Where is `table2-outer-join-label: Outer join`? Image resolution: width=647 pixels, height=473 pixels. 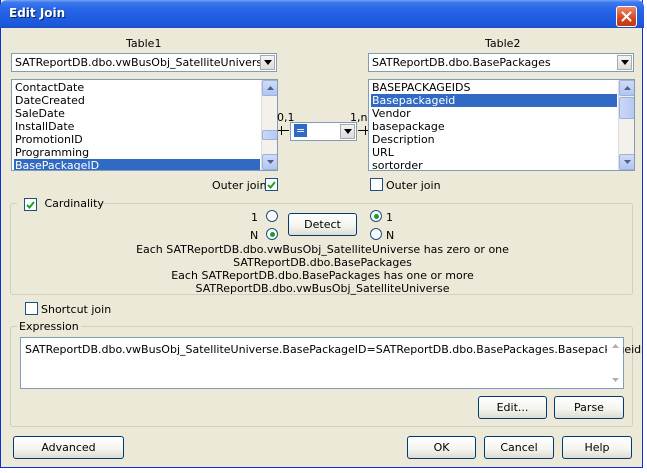 table2-outer-join-label: Outer join is located at coordinates (413, 185).